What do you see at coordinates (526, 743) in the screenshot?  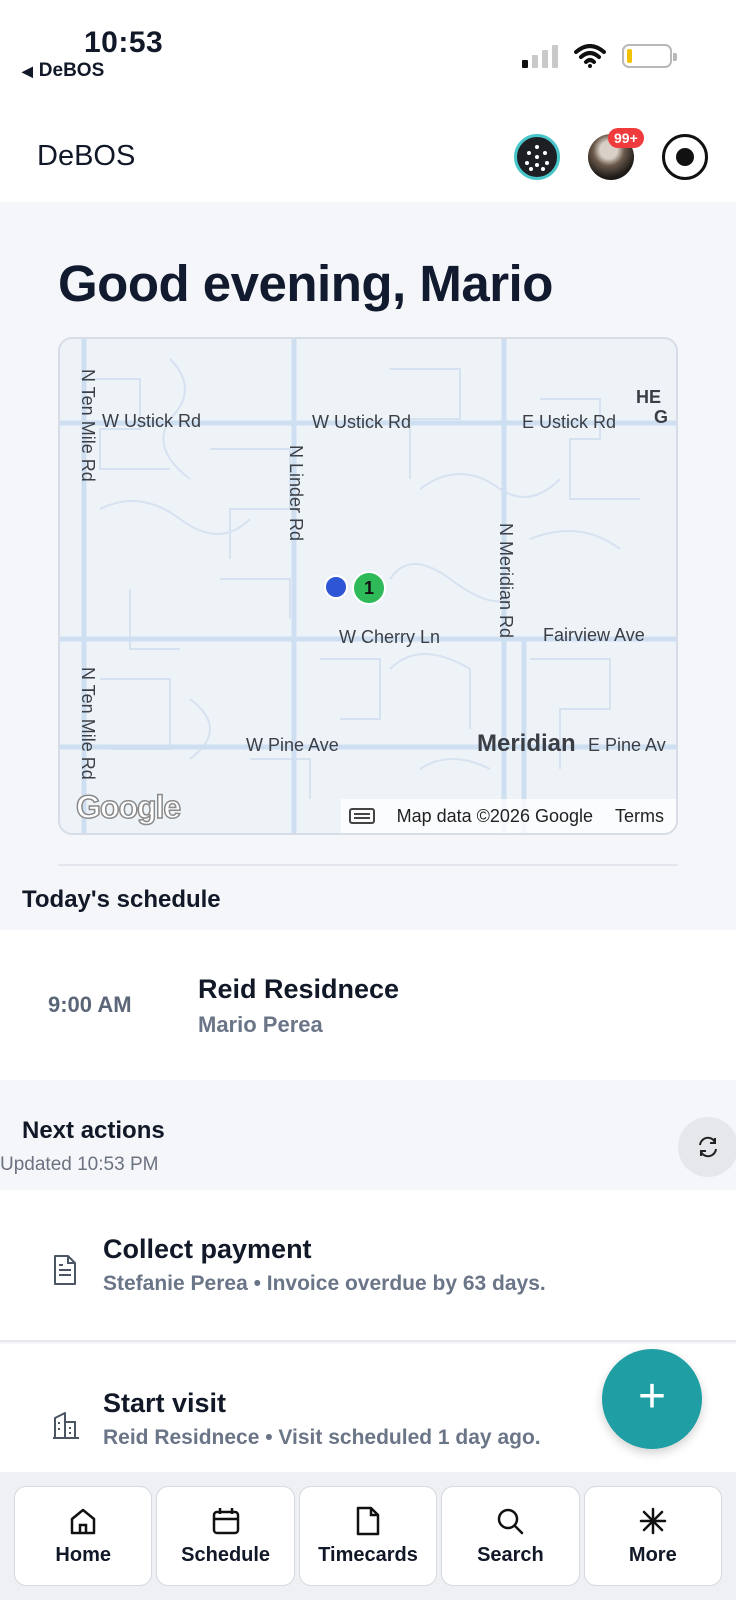 I see `map-label: Meridian` at bounding box center [526, 743].